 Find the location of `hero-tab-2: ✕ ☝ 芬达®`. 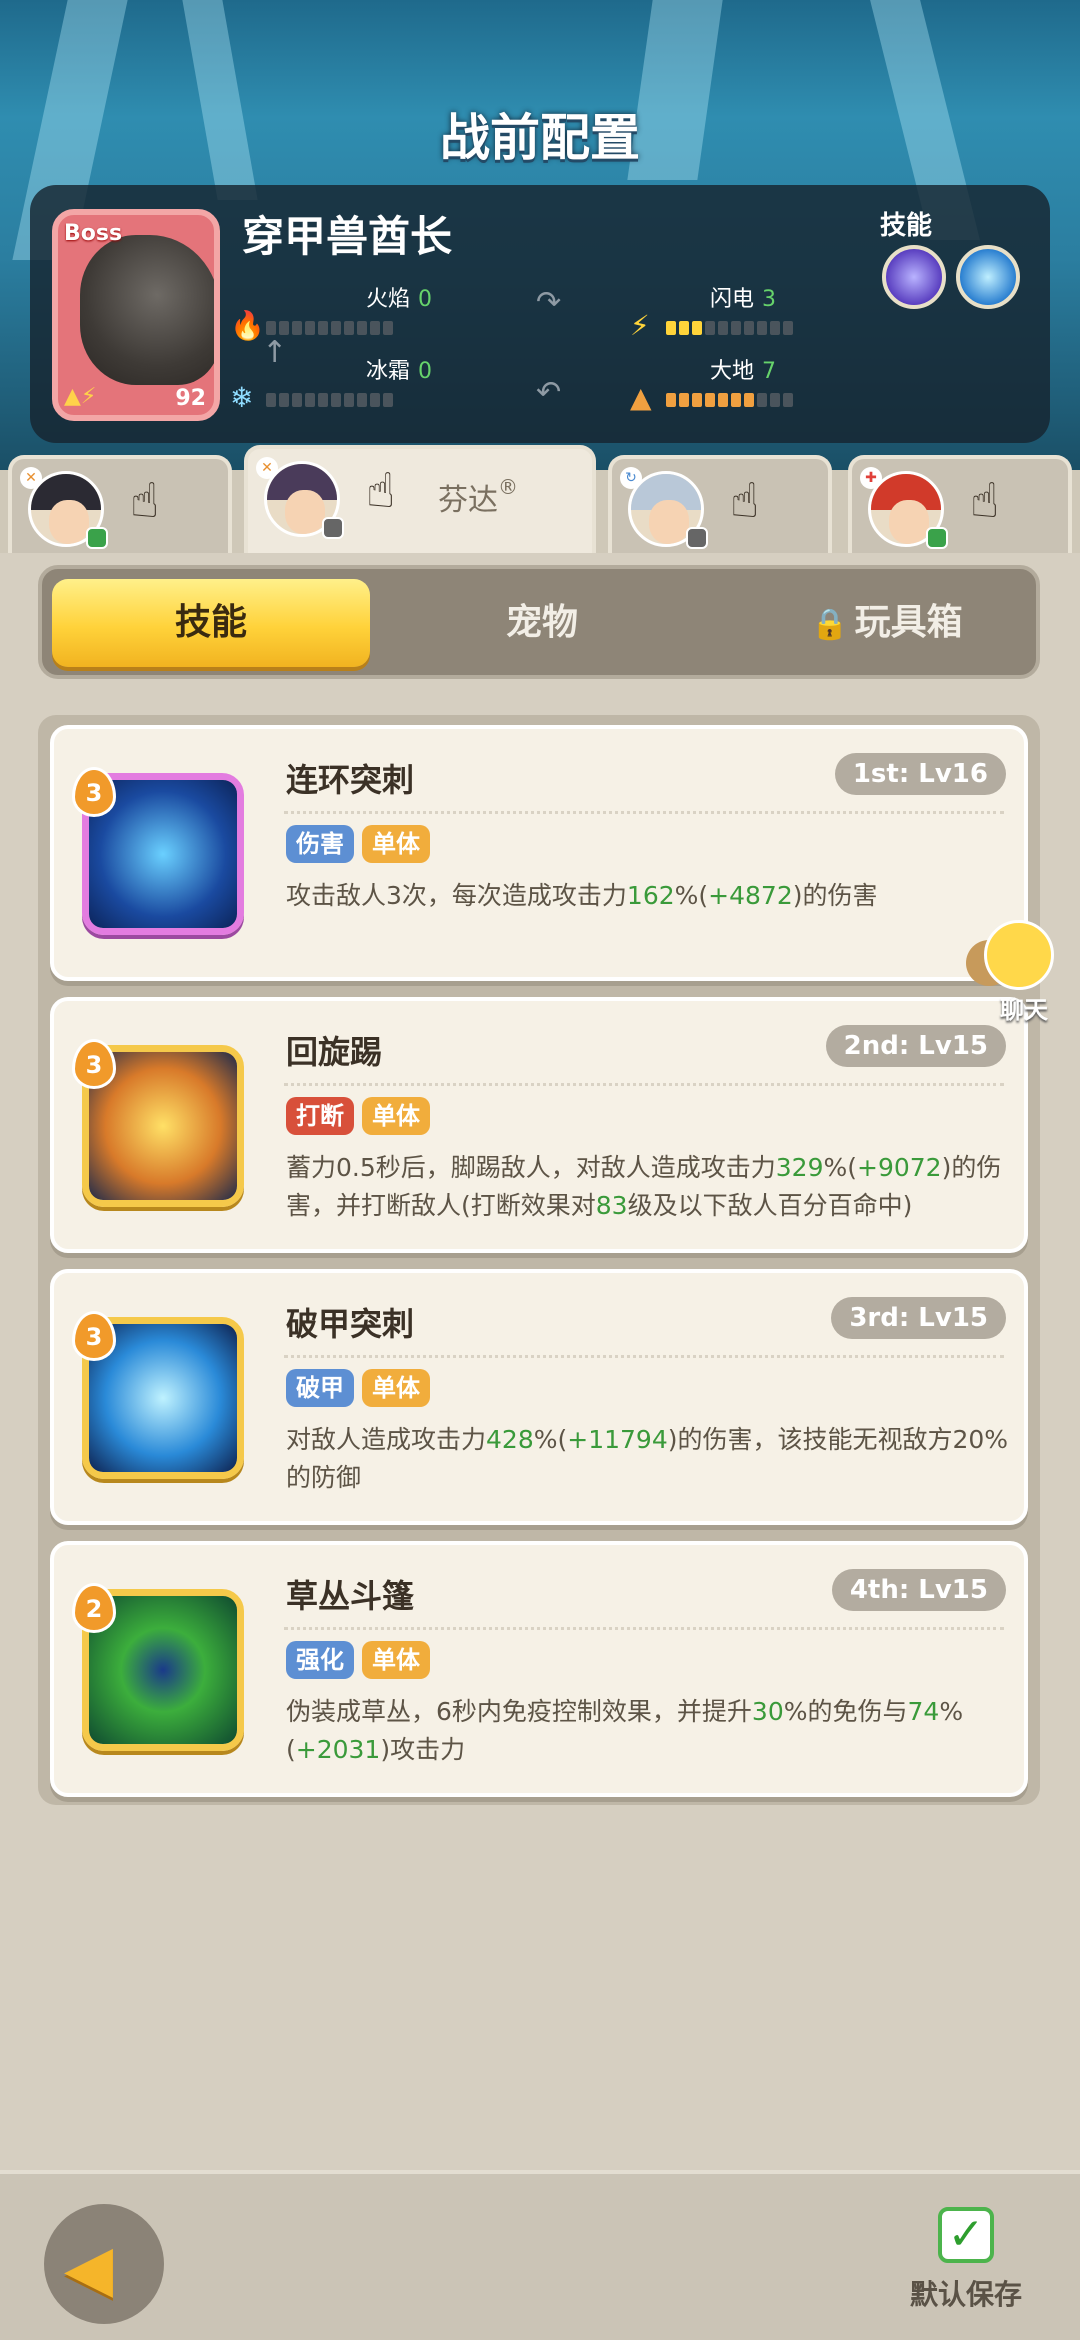

hero-tab-2: ✕ ☝ 芬达® is located at coordinates (420, 501).